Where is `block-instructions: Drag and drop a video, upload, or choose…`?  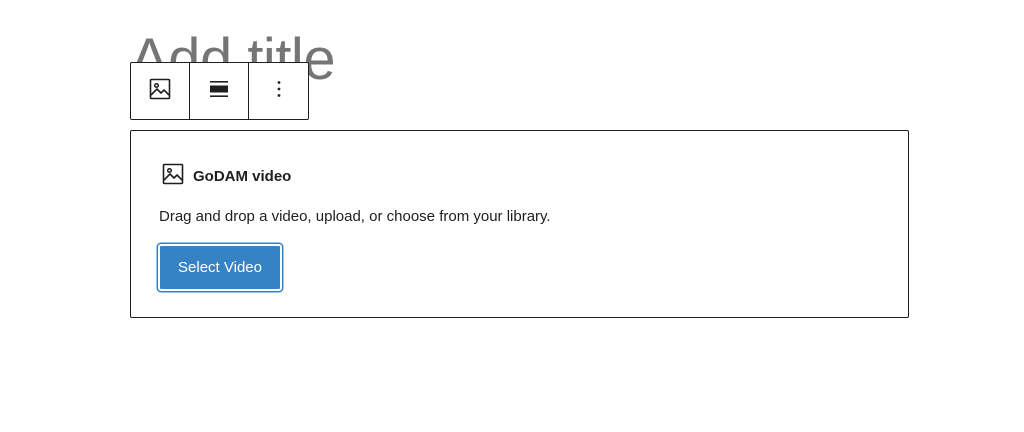 block-instructions: Drag and drop a video, upload, or choose… is located at coordinates (355, 216).